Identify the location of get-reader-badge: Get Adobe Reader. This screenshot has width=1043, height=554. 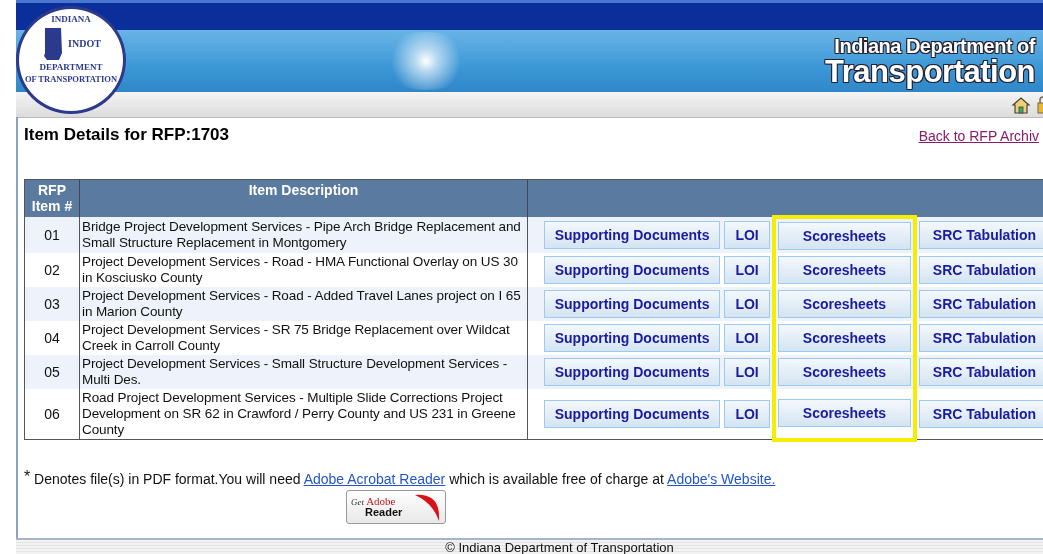
(396, 506).